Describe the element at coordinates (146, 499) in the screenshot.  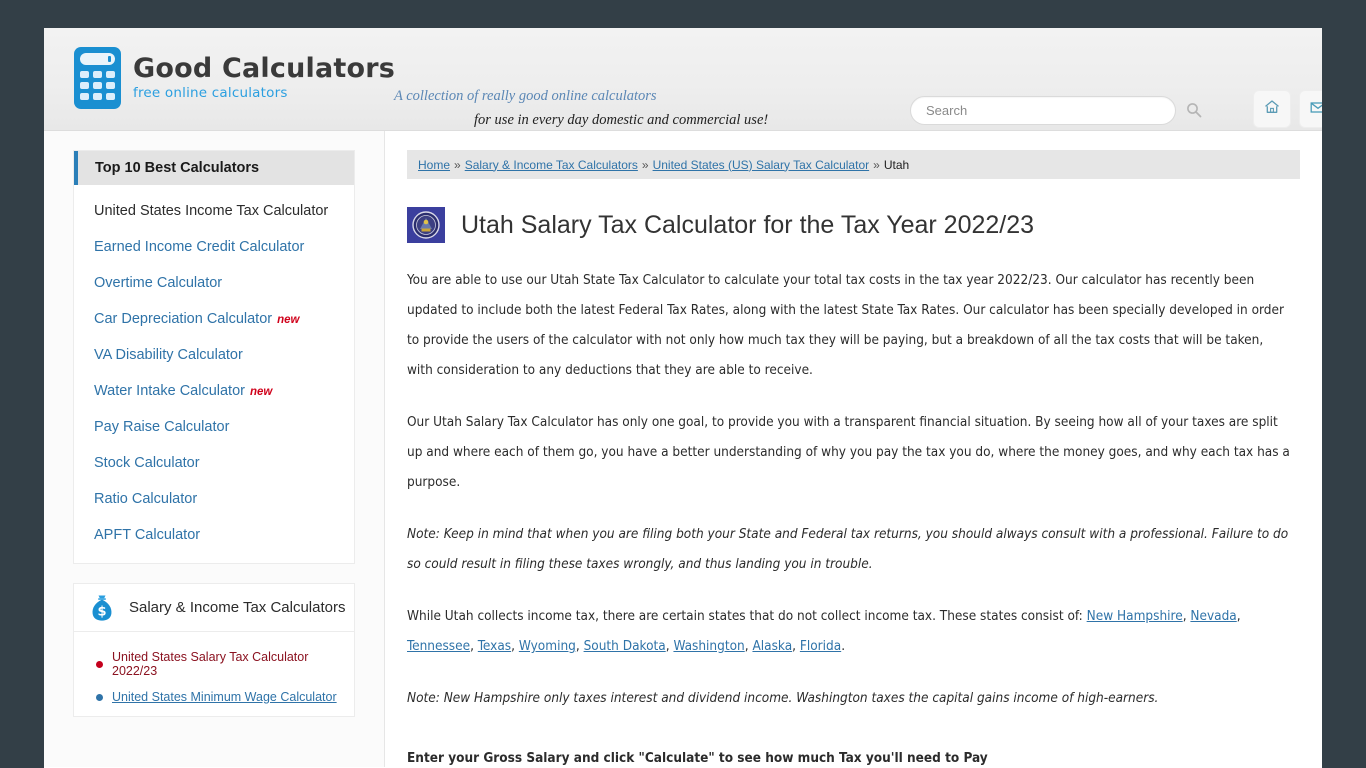
I see `sidebar-item-label: Ratio Calculator` at that location.